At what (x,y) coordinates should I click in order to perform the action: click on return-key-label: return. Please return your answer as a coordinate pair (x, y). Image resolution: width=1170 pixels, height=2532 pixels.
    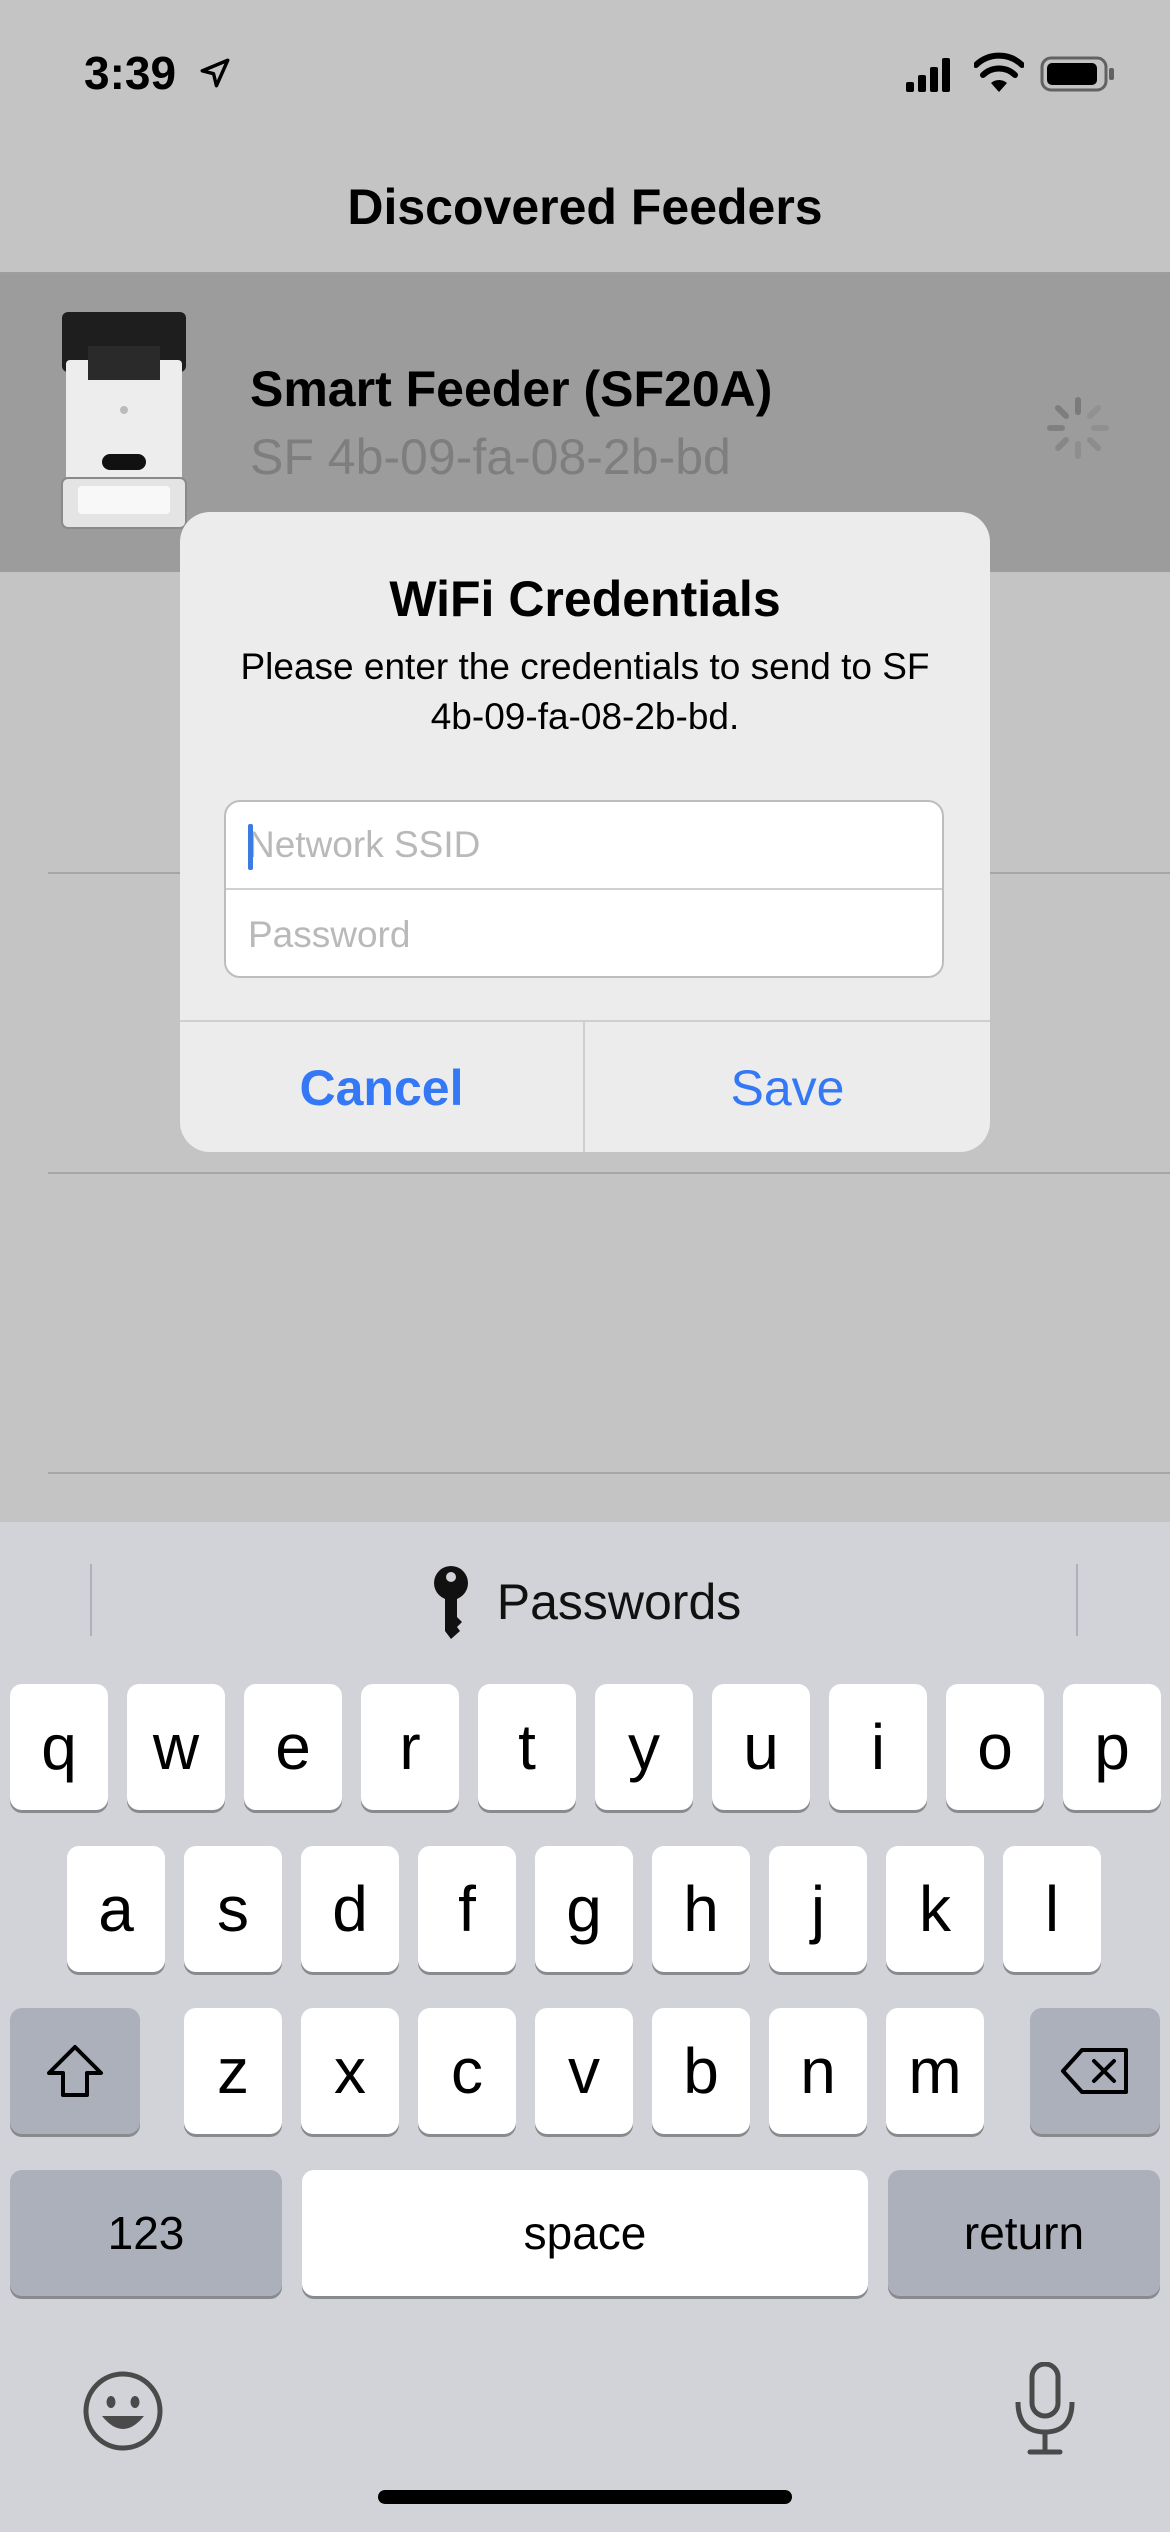
    Looking at the image, I should click on (1024, 2233).